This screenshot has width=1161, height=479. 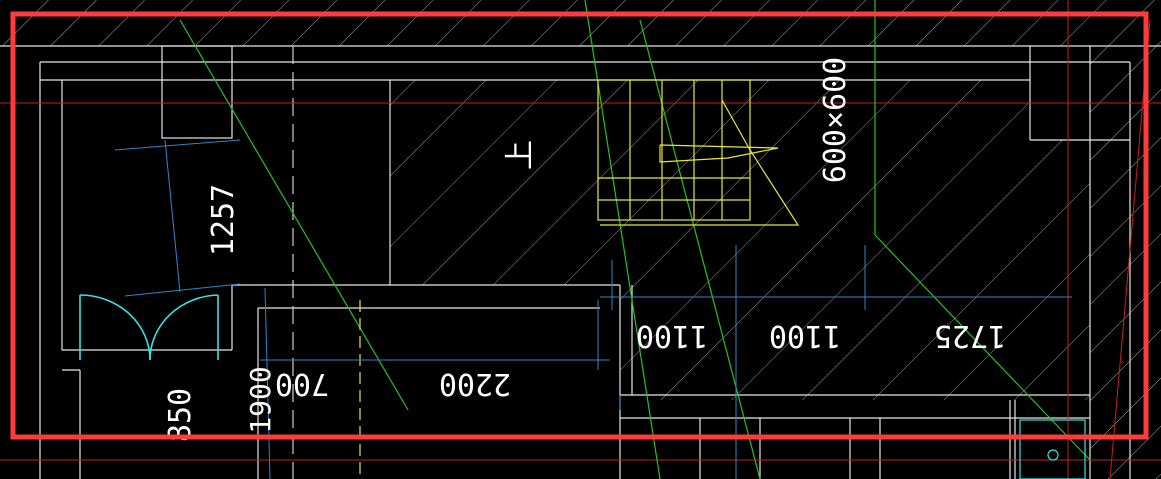 I want to click on tile-size-note: 600×600, so click(x=835, y=120).